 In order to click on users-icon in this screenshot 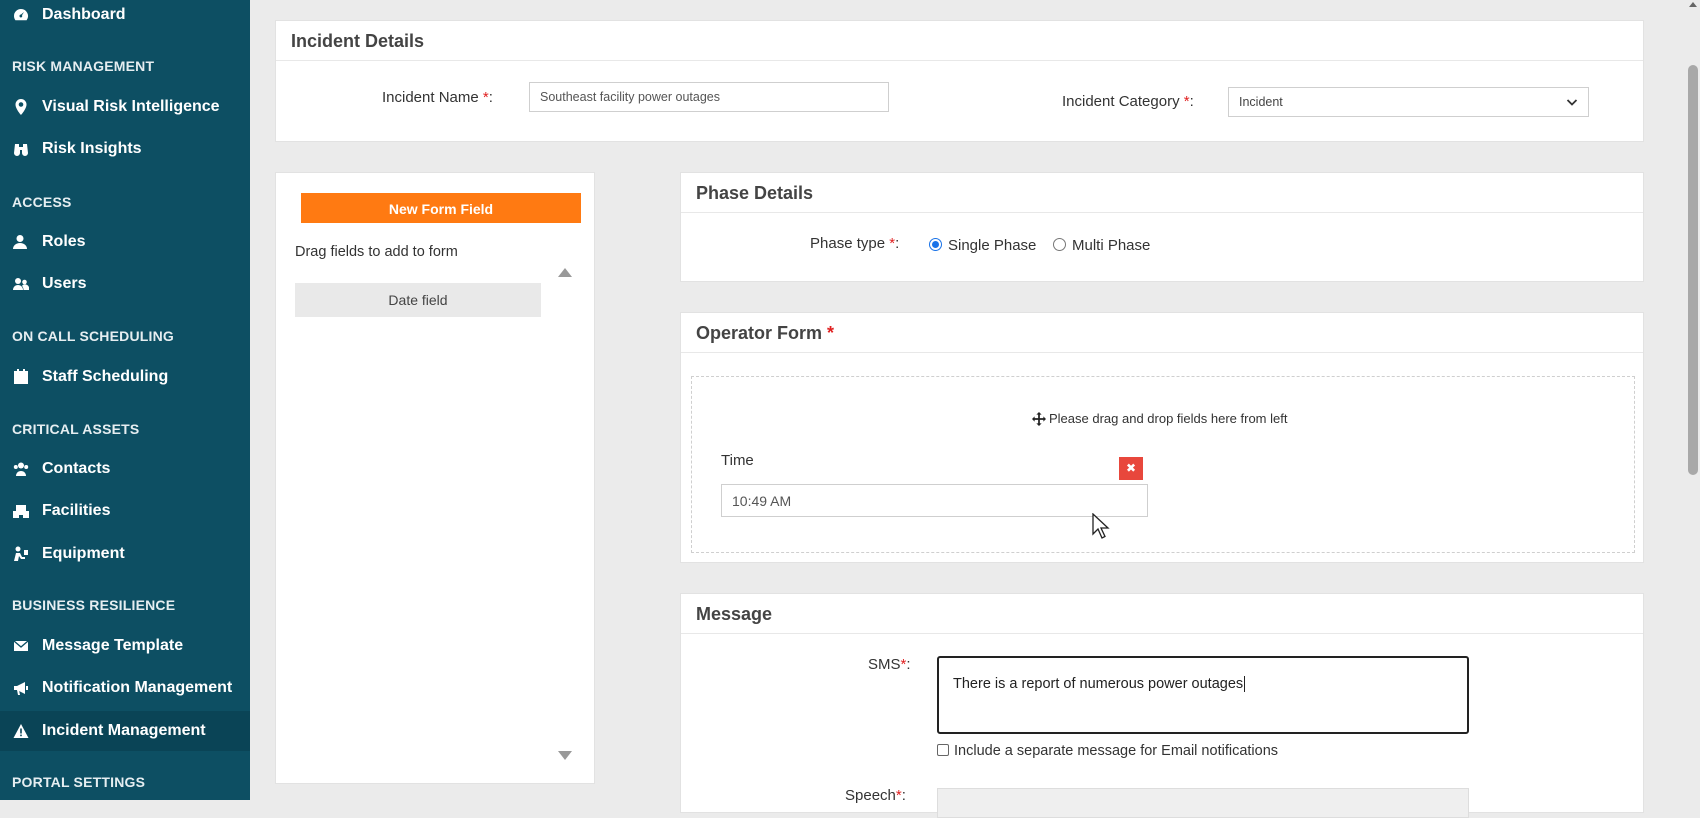, I will do `click(21, 284)`.